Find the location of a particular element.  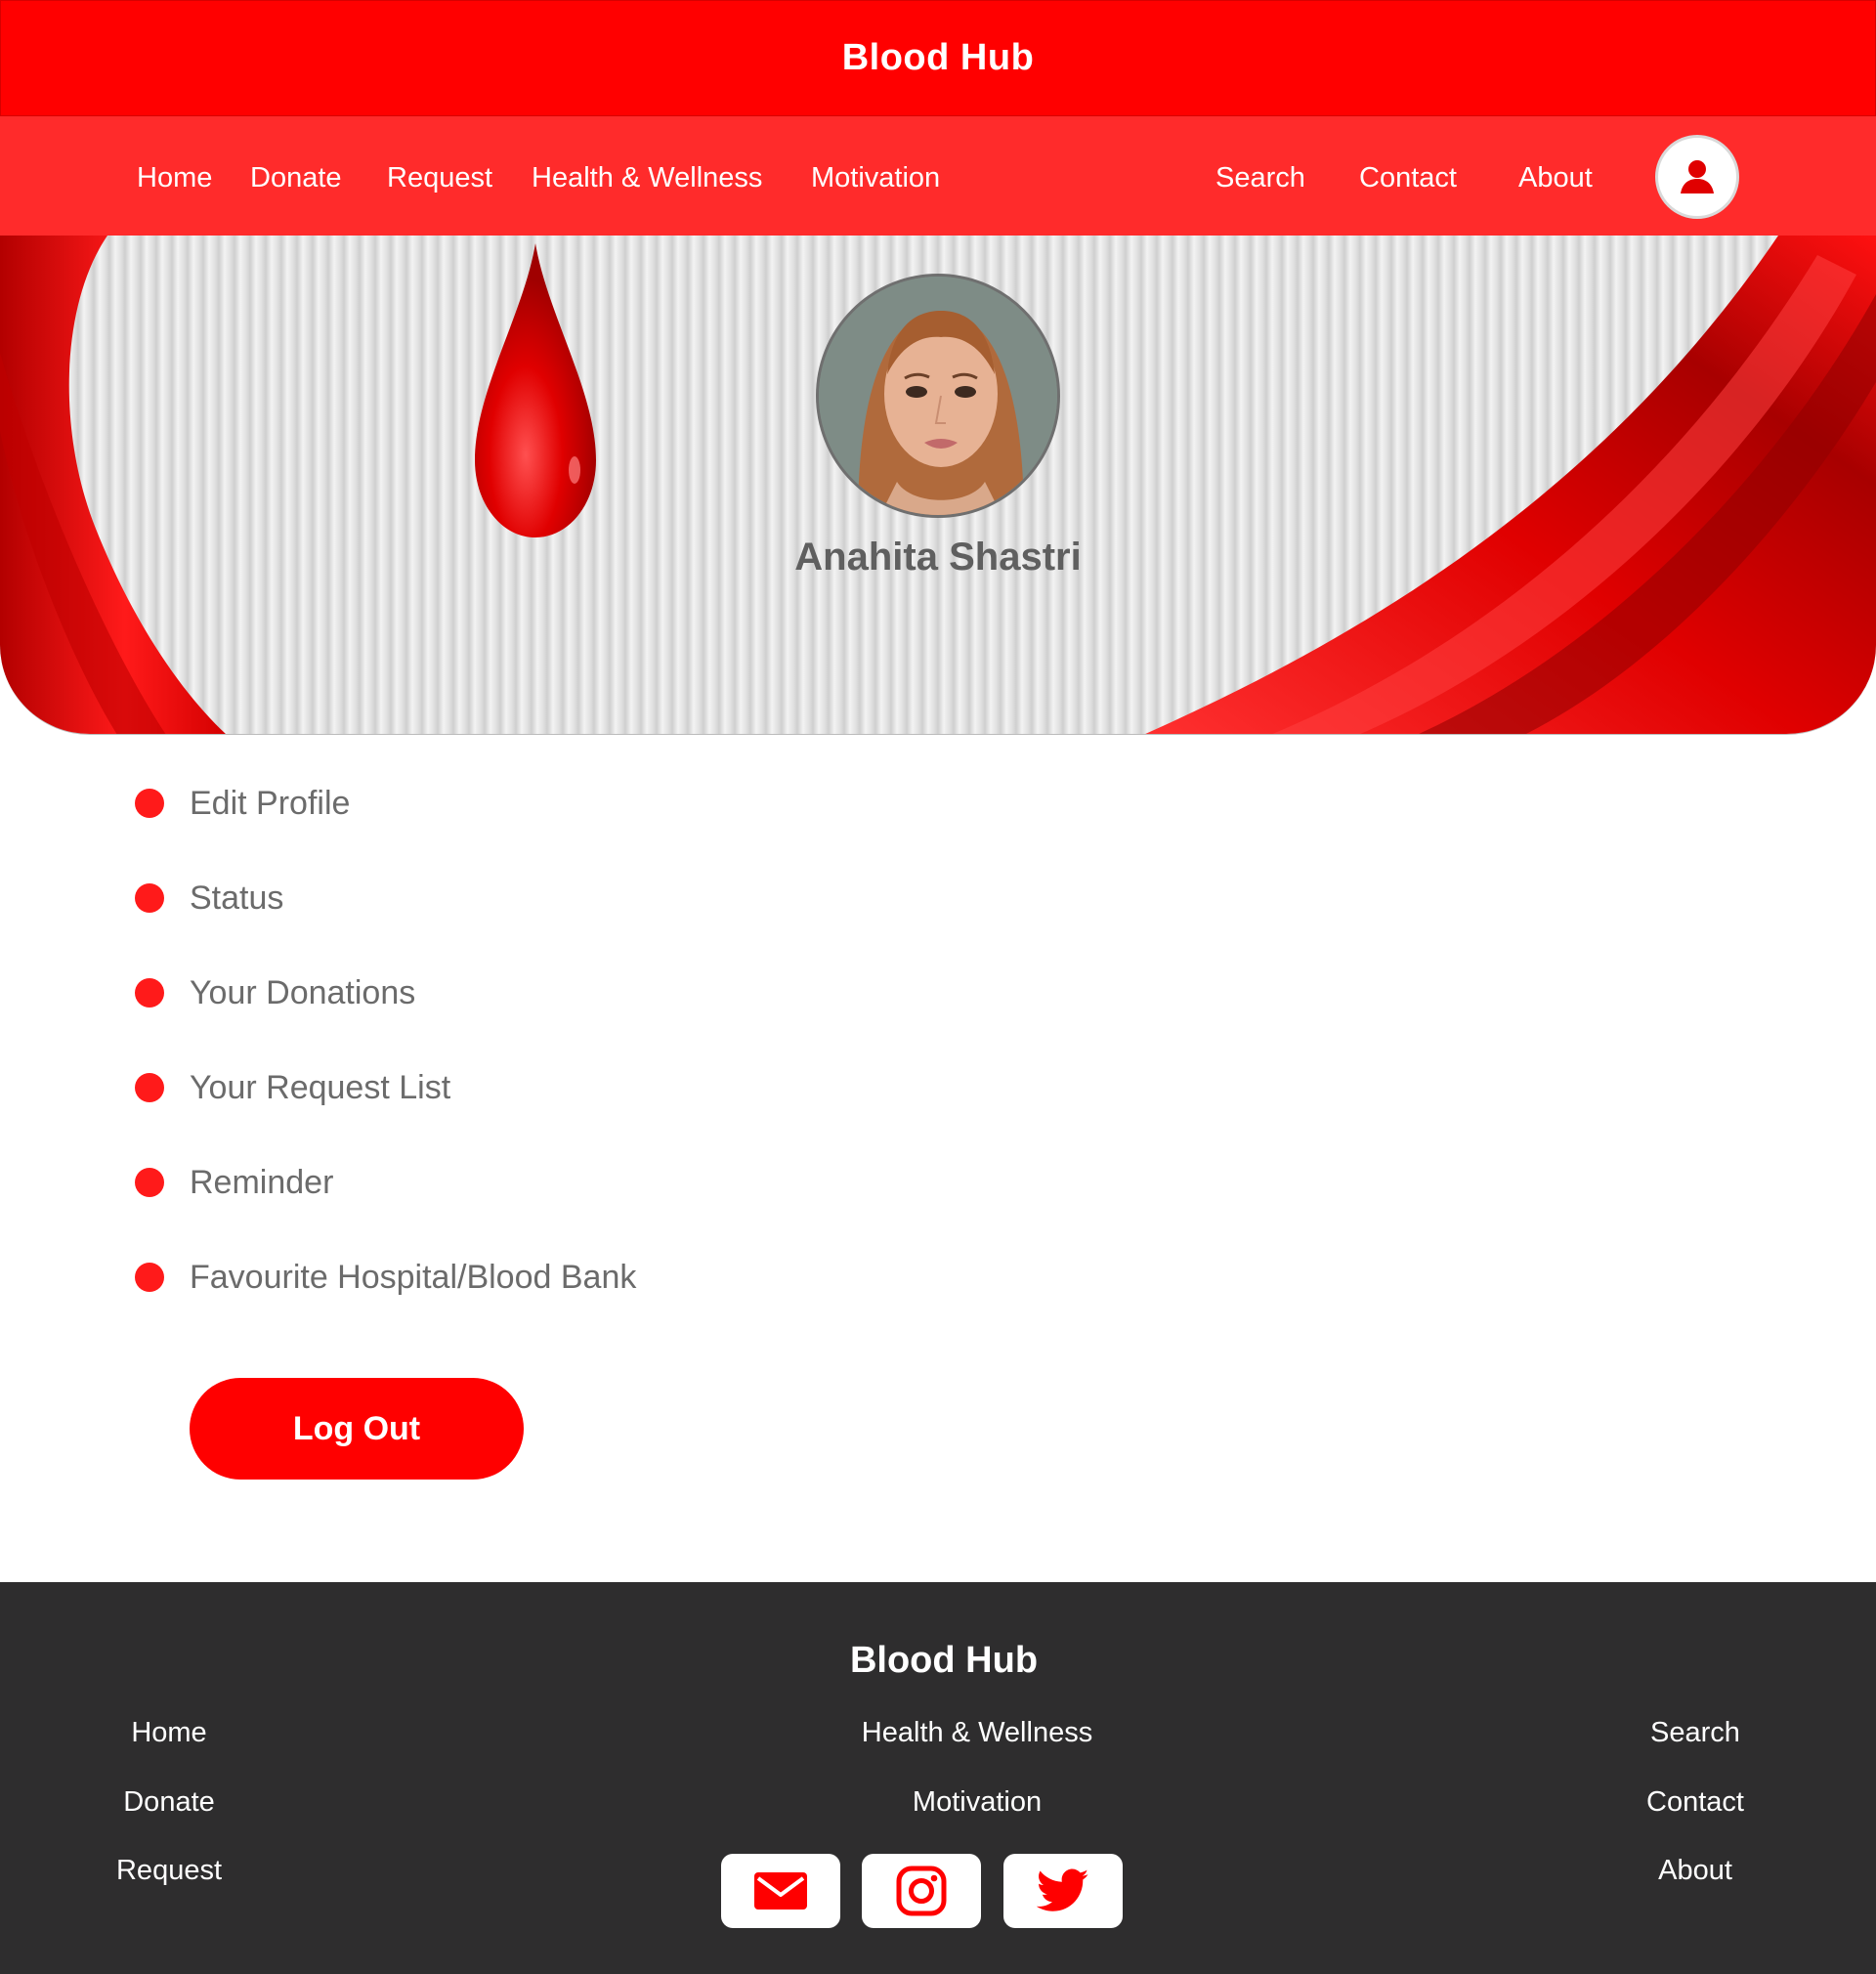

instagram-button is located at coordinates (921, 1891).